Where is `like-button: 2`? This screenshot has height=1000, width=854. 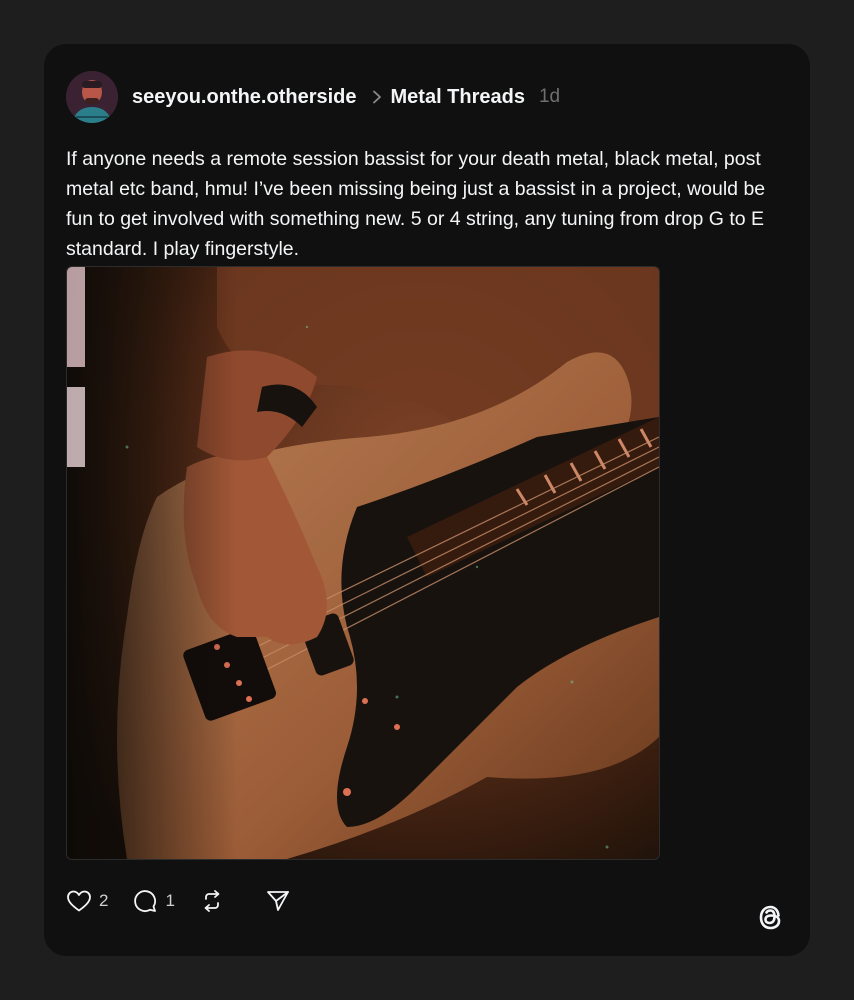 like-button: 2 is located at coordinates (87, 901).